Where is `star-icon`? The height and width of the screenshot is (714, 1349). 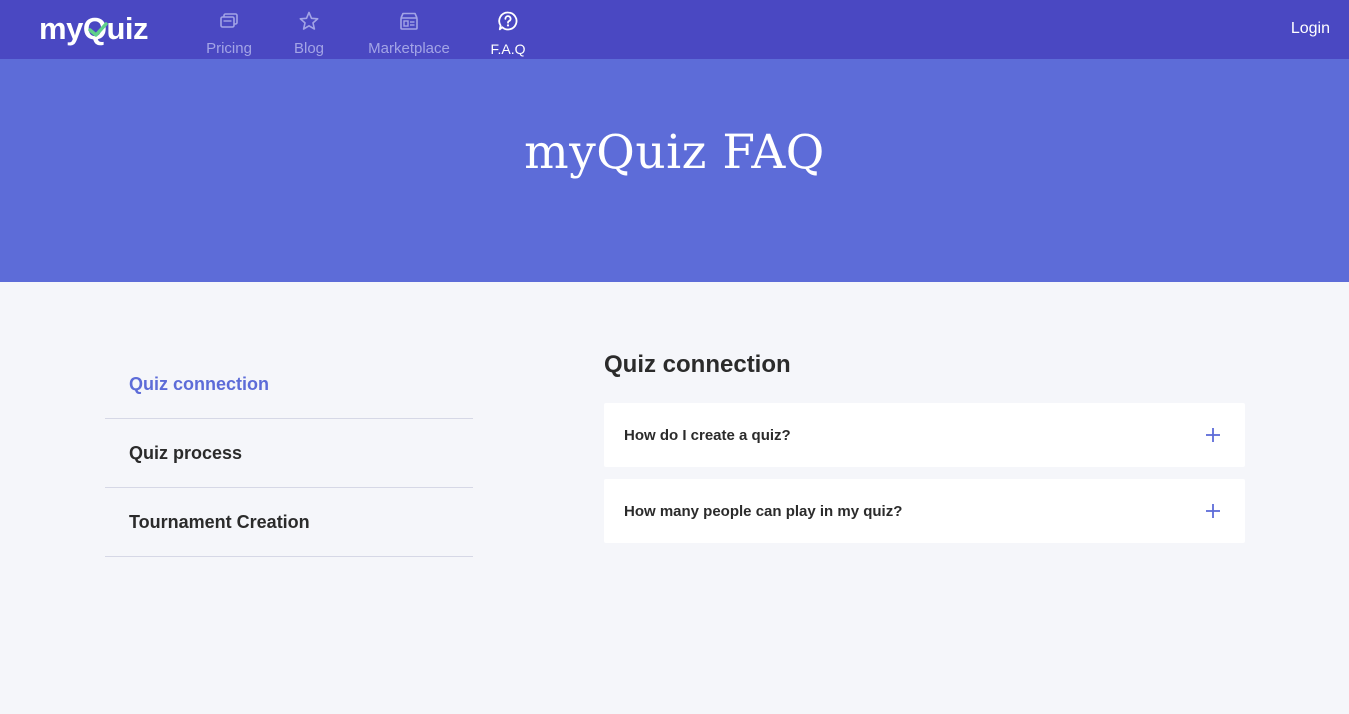 star-icon is located at coordinates (309, 20).